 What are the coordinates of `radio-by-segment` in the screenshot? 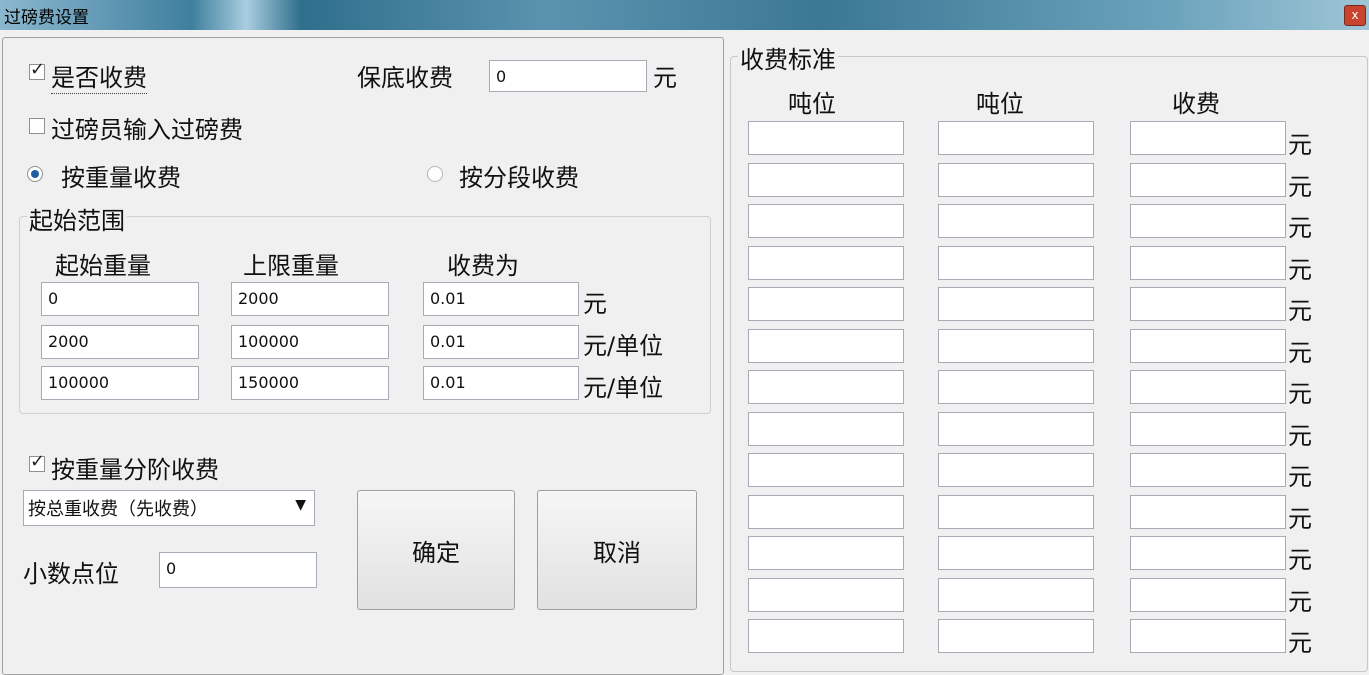 It's located at (435, 174).